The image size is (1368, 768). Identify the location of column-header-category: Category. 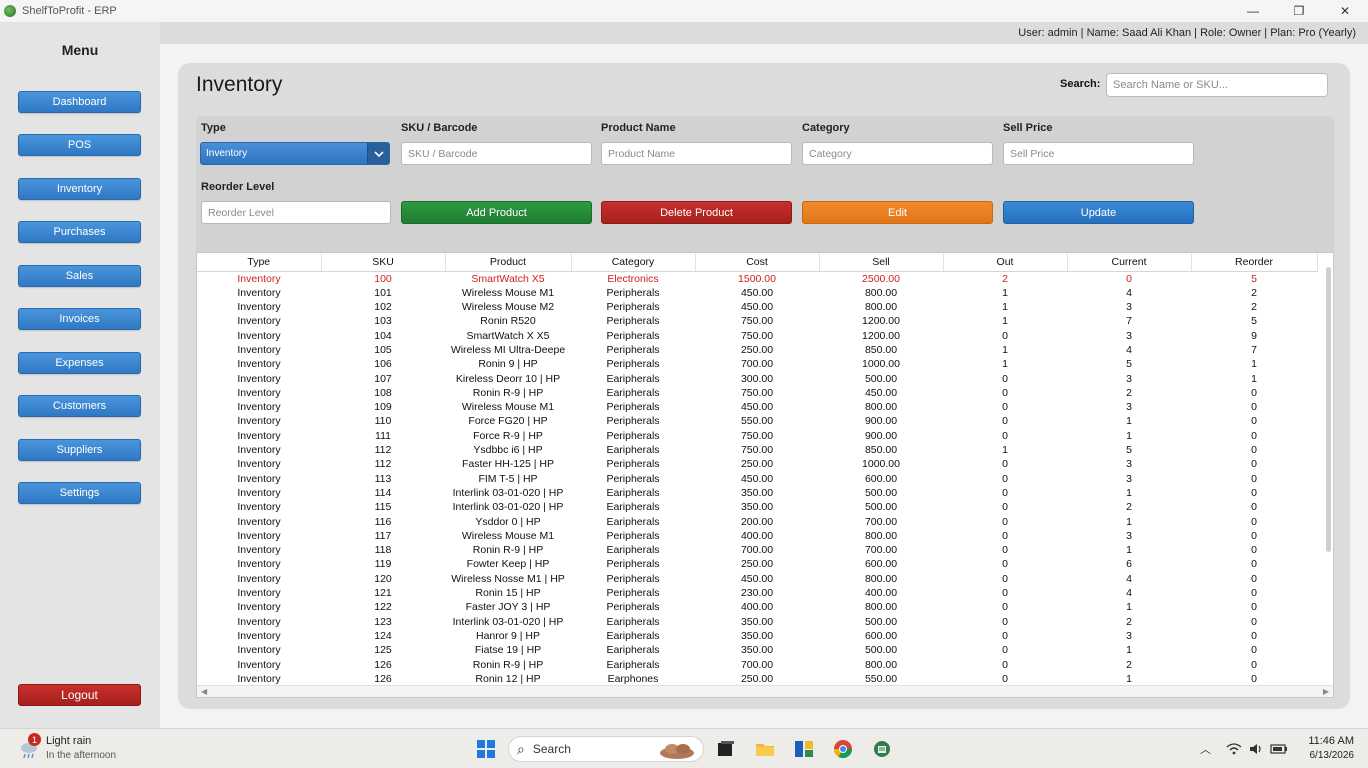
(633, 262).